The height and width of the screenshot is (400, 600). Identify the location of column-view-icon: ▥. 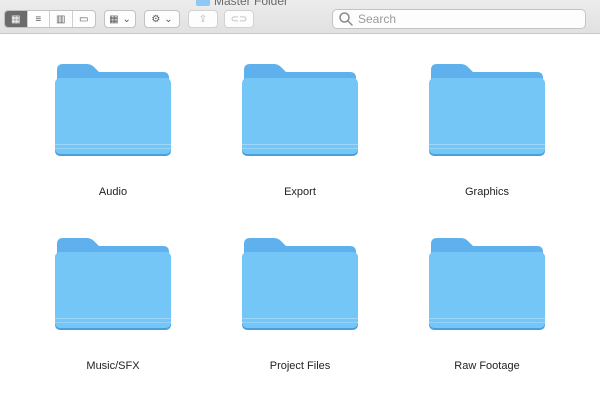
(61, 19).